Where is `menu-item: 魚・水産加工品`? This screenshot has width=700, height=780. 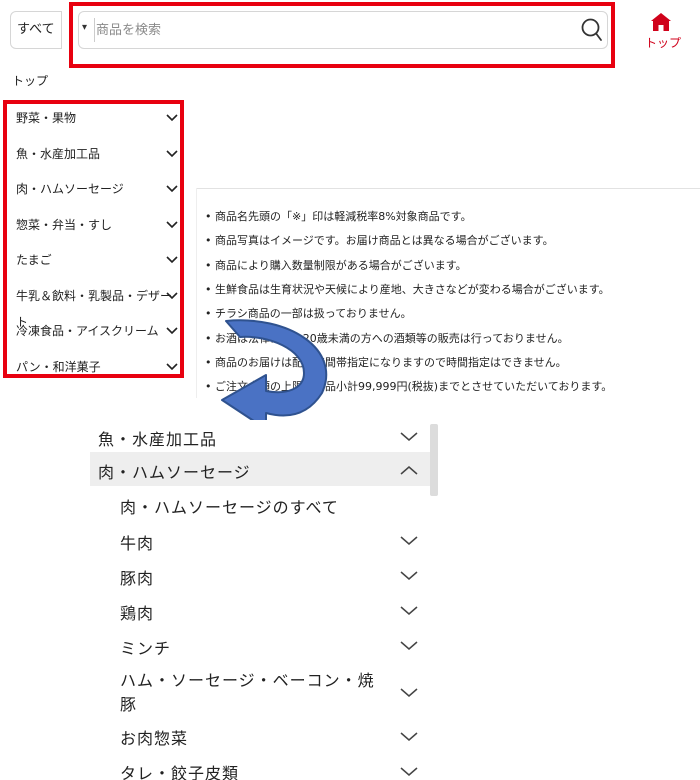
menu-item: 魚・水産加工品 is located at coordinates (260, 436).